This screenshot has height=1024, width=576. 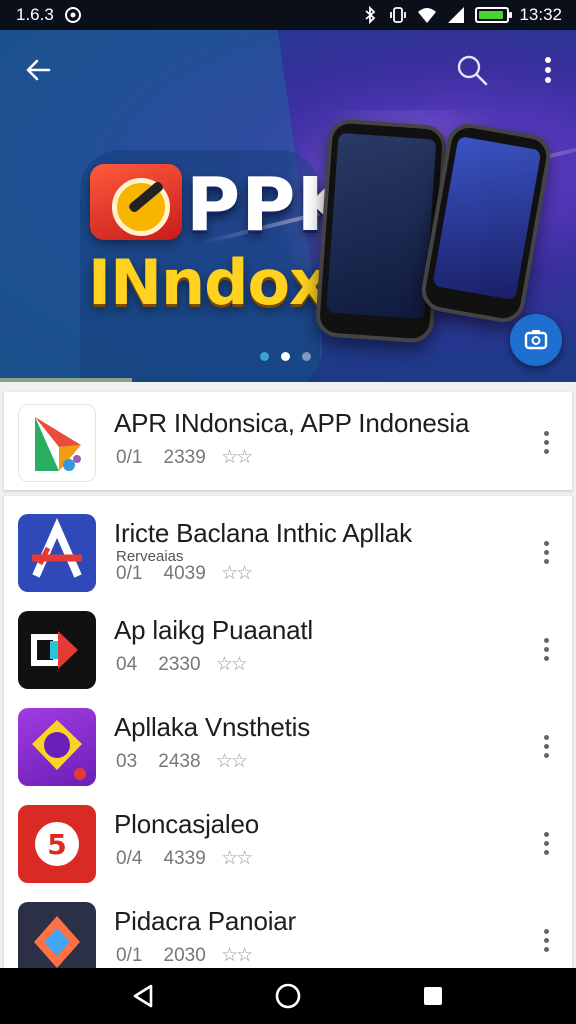 What do you see at coordinates (491, 15) in the screenshot?
I see `battery-fill` at bounding box center [491, 15].